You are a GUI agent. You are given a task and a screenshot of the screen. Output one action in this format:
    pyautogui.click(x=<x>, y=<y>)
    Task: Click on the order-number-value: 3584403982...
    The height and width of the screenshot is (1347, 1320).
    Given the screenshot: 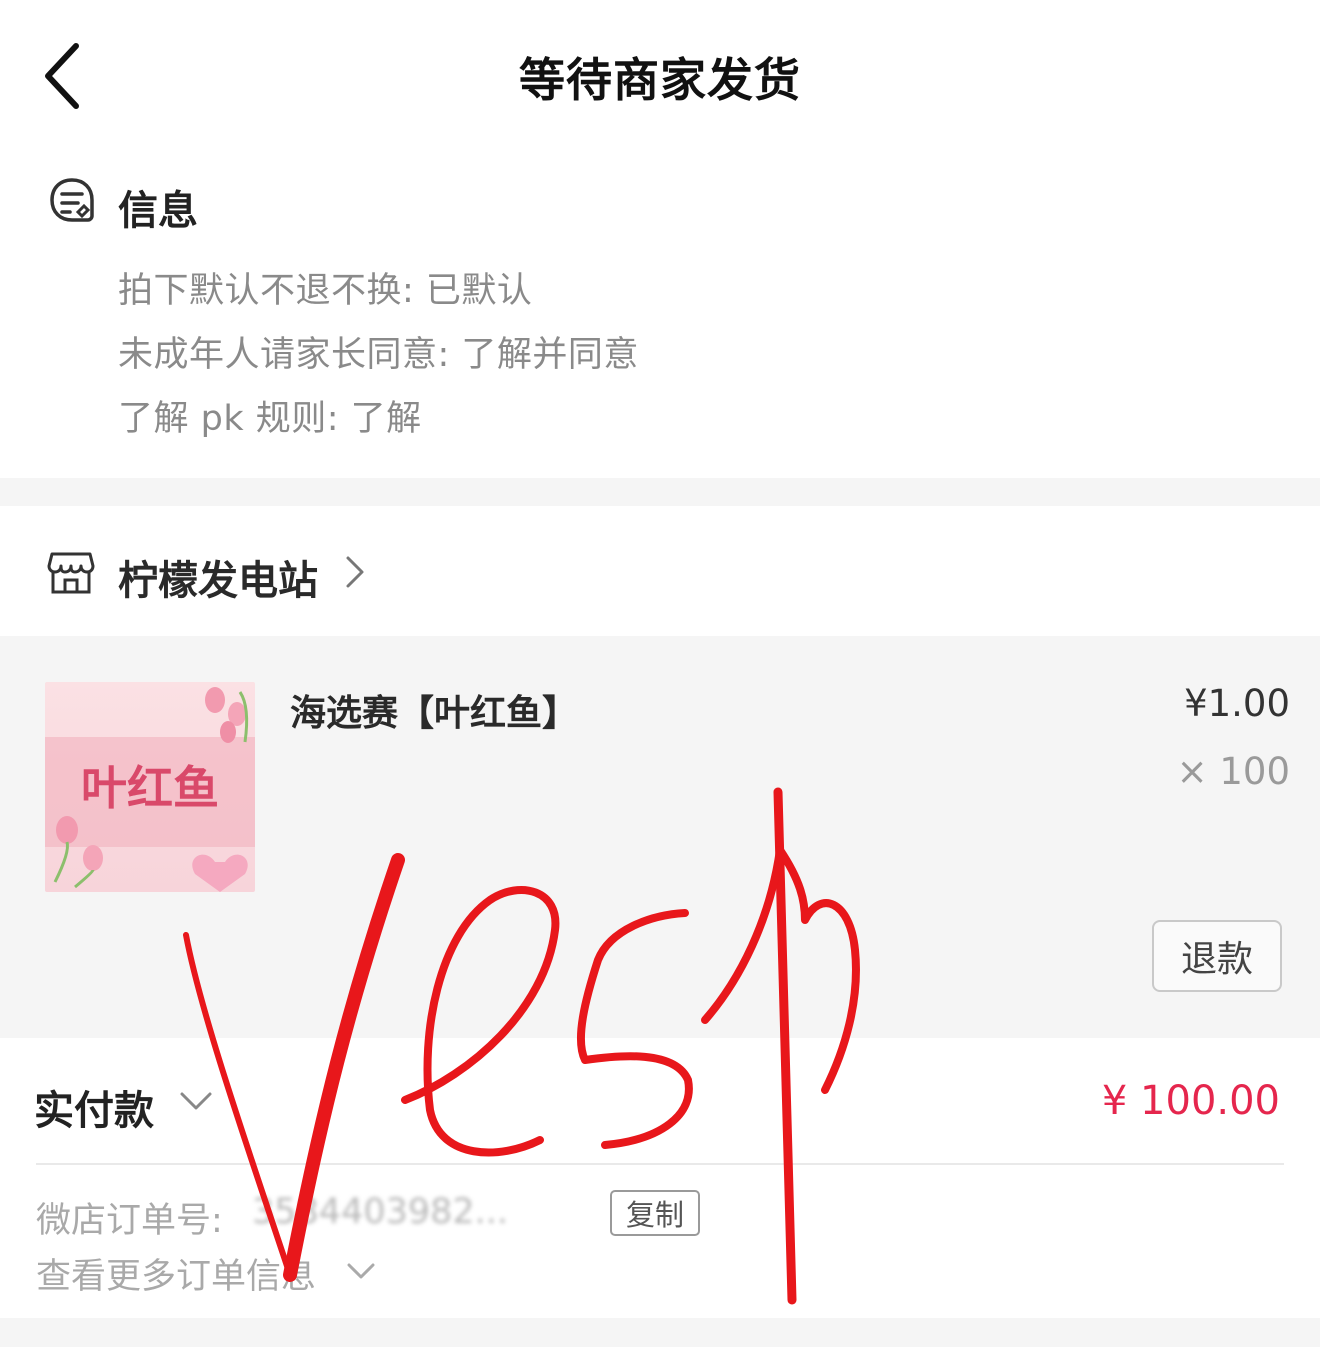 What is the action you would take?
    pyautogui.click(x=380, y=1212)
    